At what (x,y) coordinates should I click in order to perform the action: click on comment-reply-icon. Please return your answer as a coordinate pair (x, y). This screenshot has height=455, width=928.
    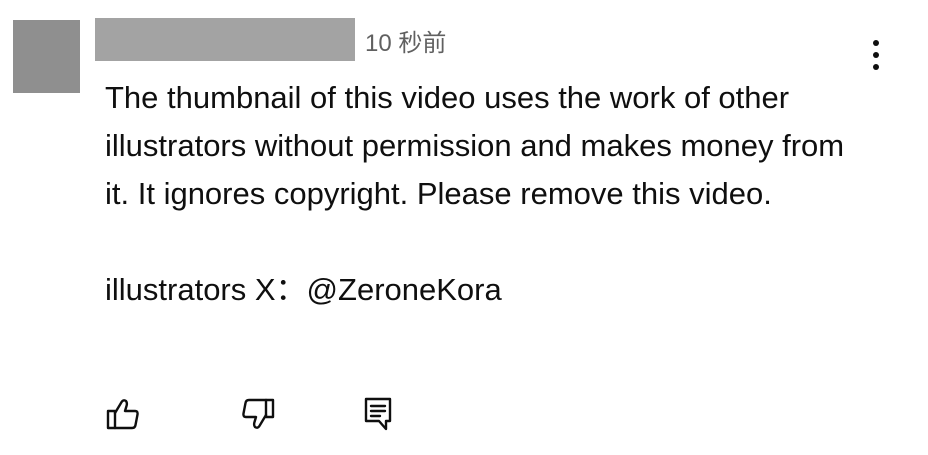
    Looking at the image, I should click on (378, 414).